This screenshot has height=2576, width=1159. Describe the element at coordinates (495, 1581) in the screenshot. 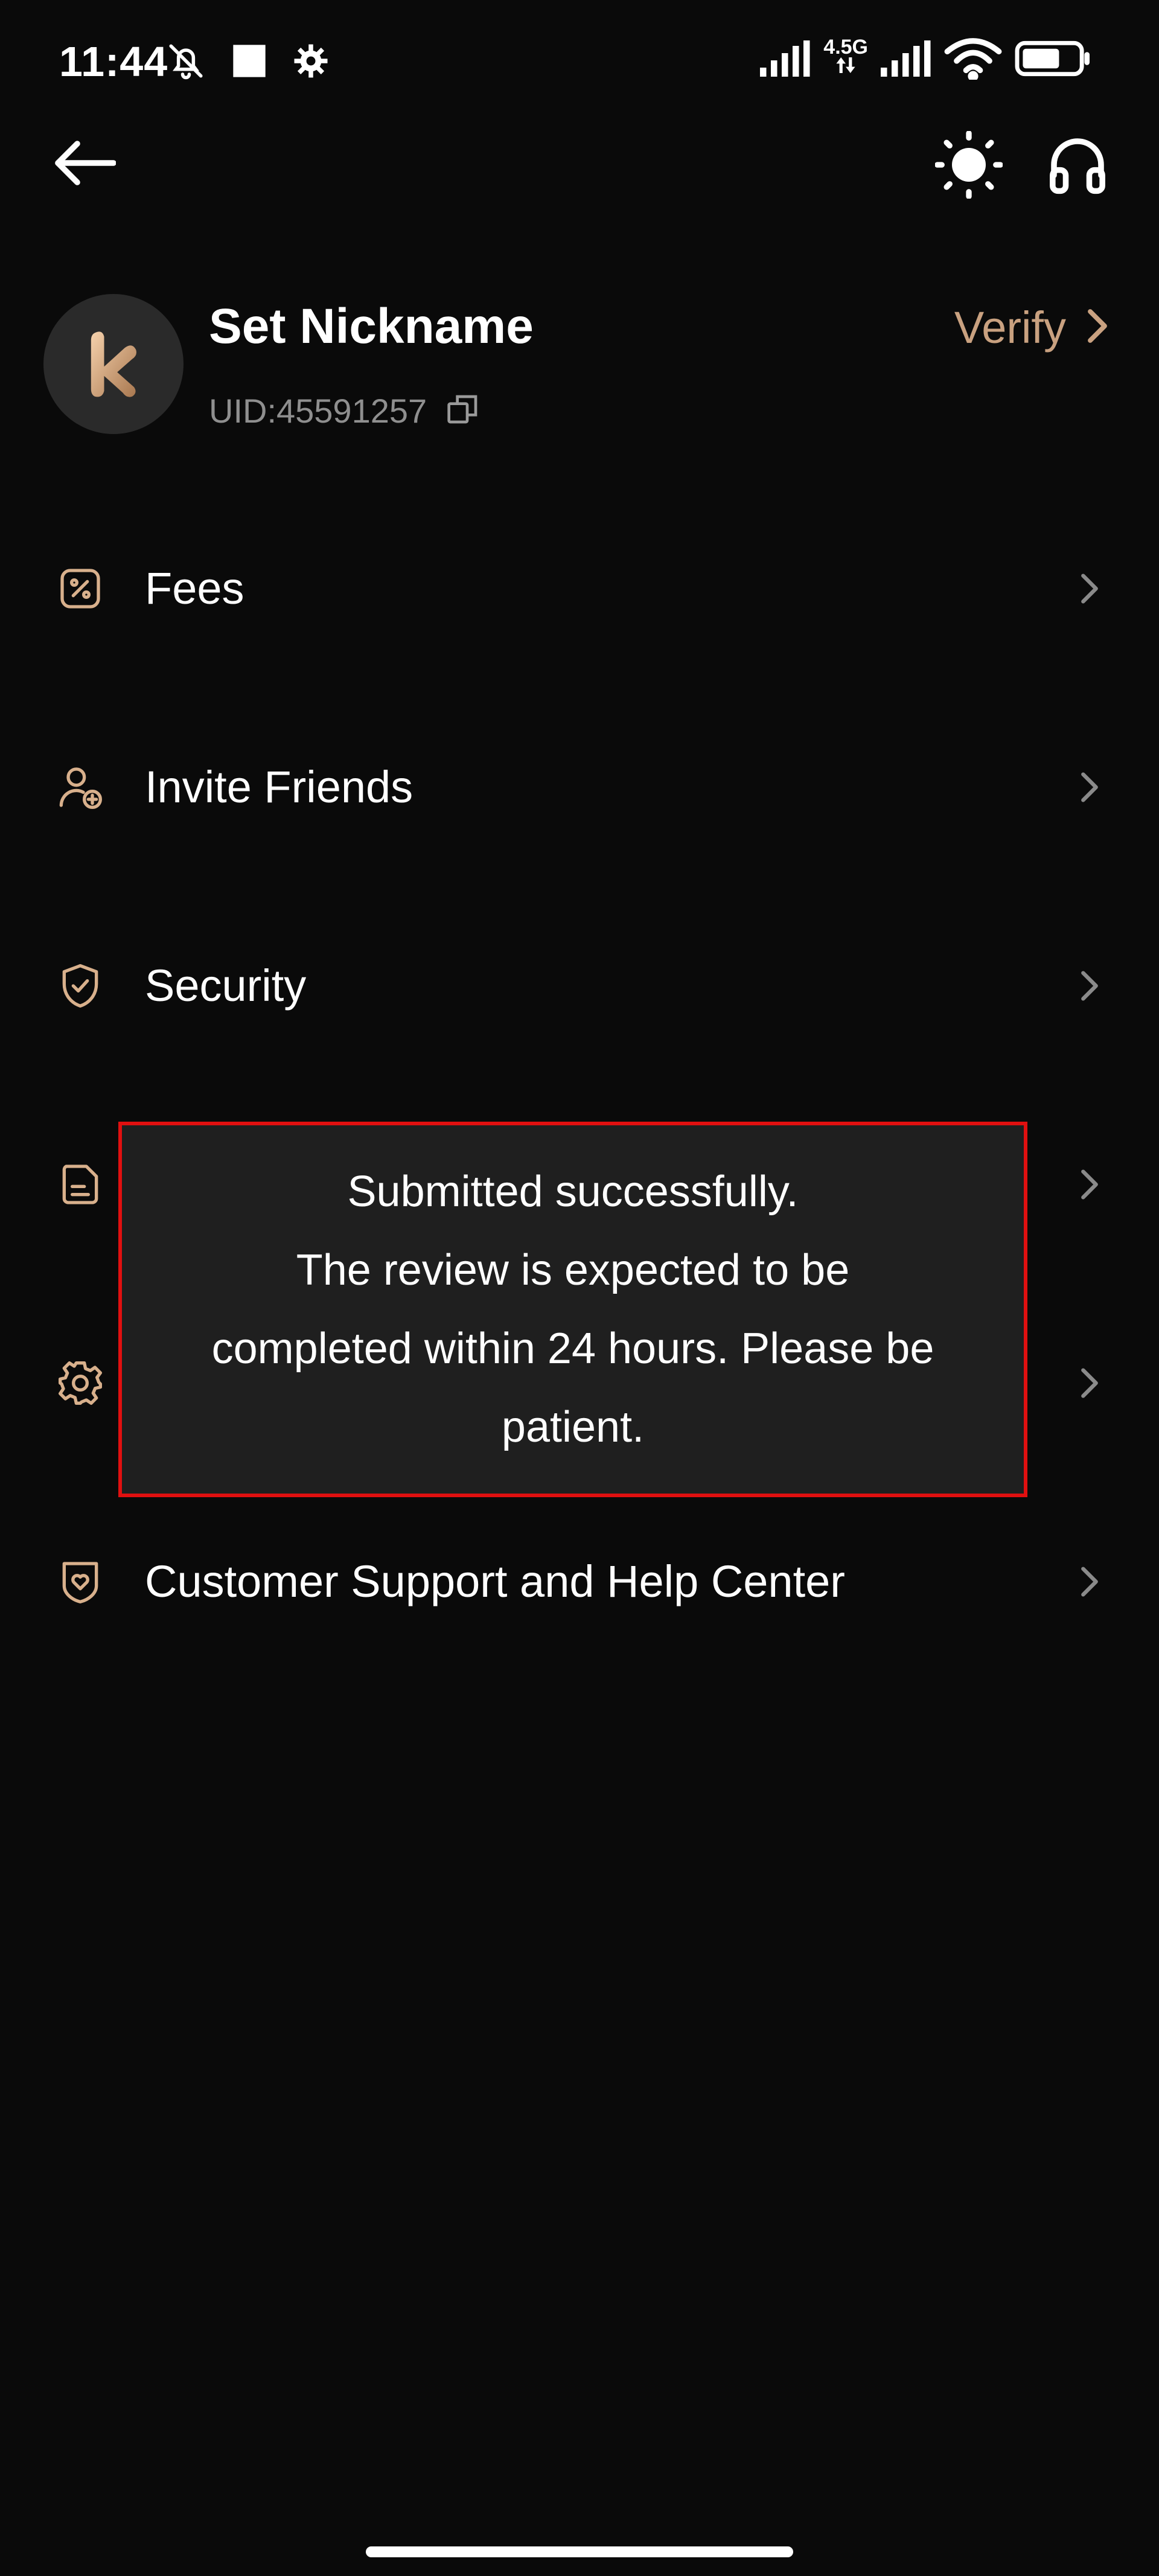

I see `menu-label: Customer Support and Help Center` at that location.